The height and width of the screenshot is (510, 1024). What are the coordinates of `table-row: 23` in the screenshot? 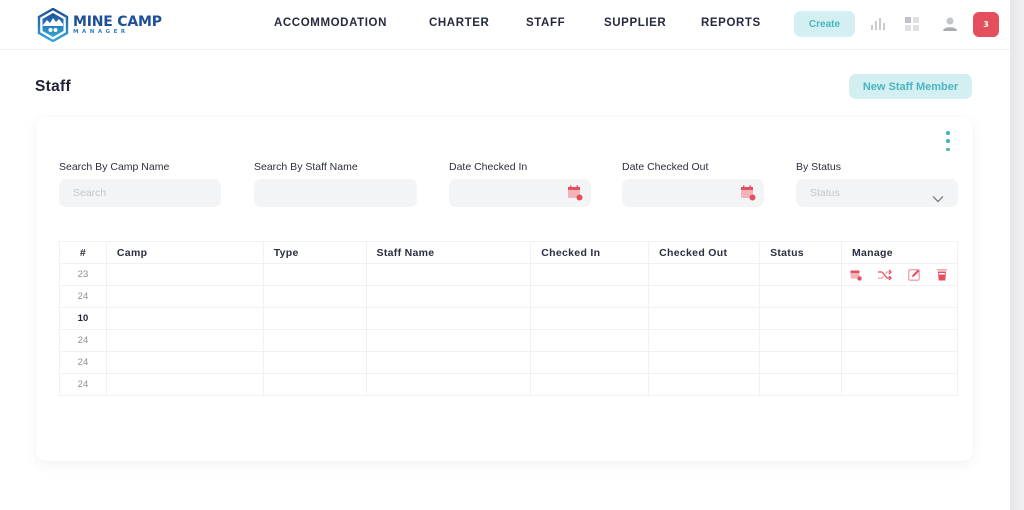 It's located at (509, 274).